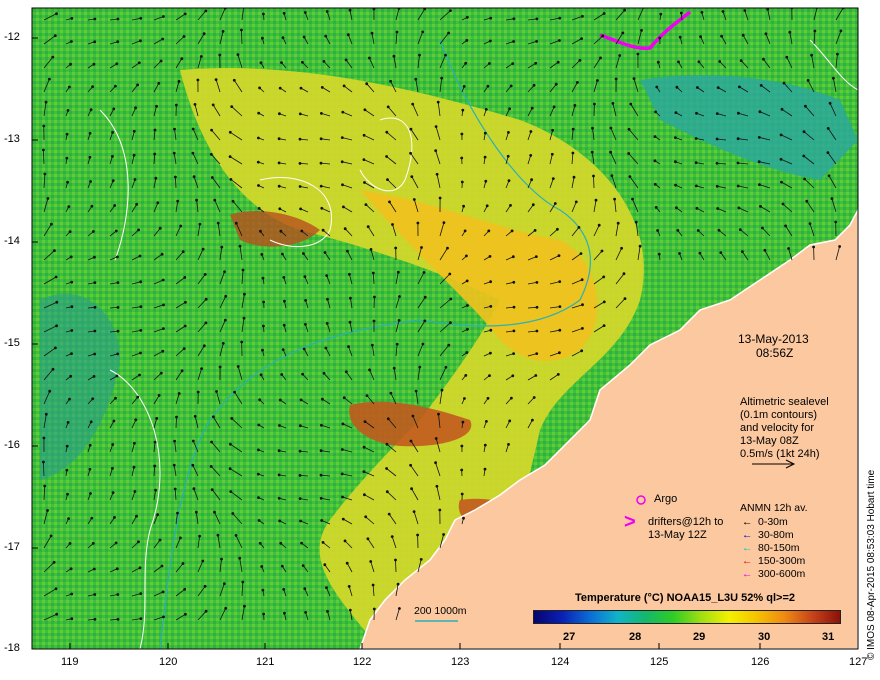  I want to click on latitude-tick-label: -15, so click(12, 343).